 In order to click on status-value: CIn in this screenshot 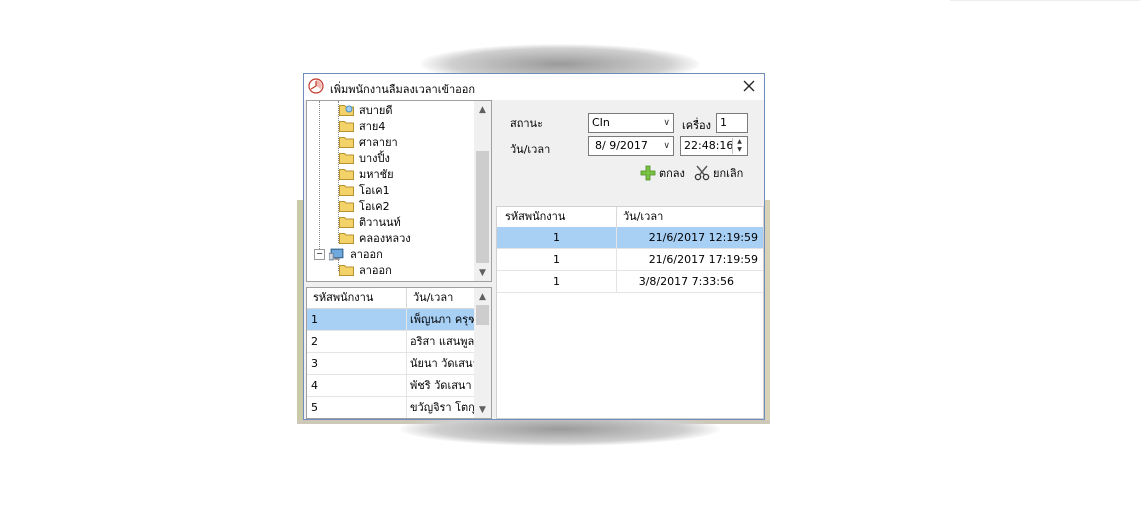, I will do `click(601, 122)`.